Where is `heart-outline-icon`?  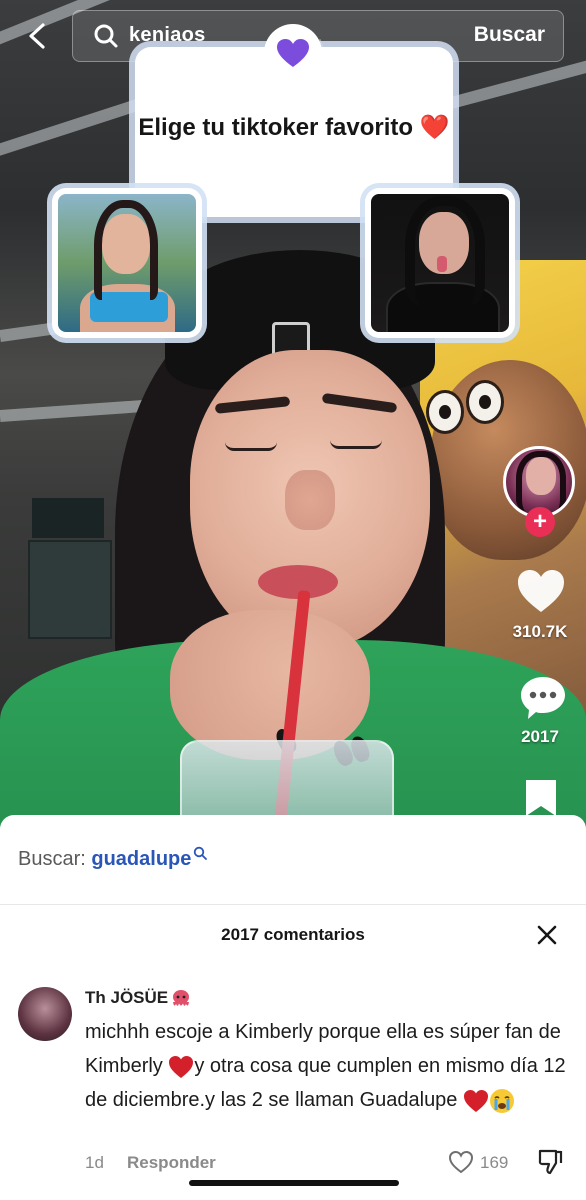
heart-outline-icon is located at coordinates (461, 1162).